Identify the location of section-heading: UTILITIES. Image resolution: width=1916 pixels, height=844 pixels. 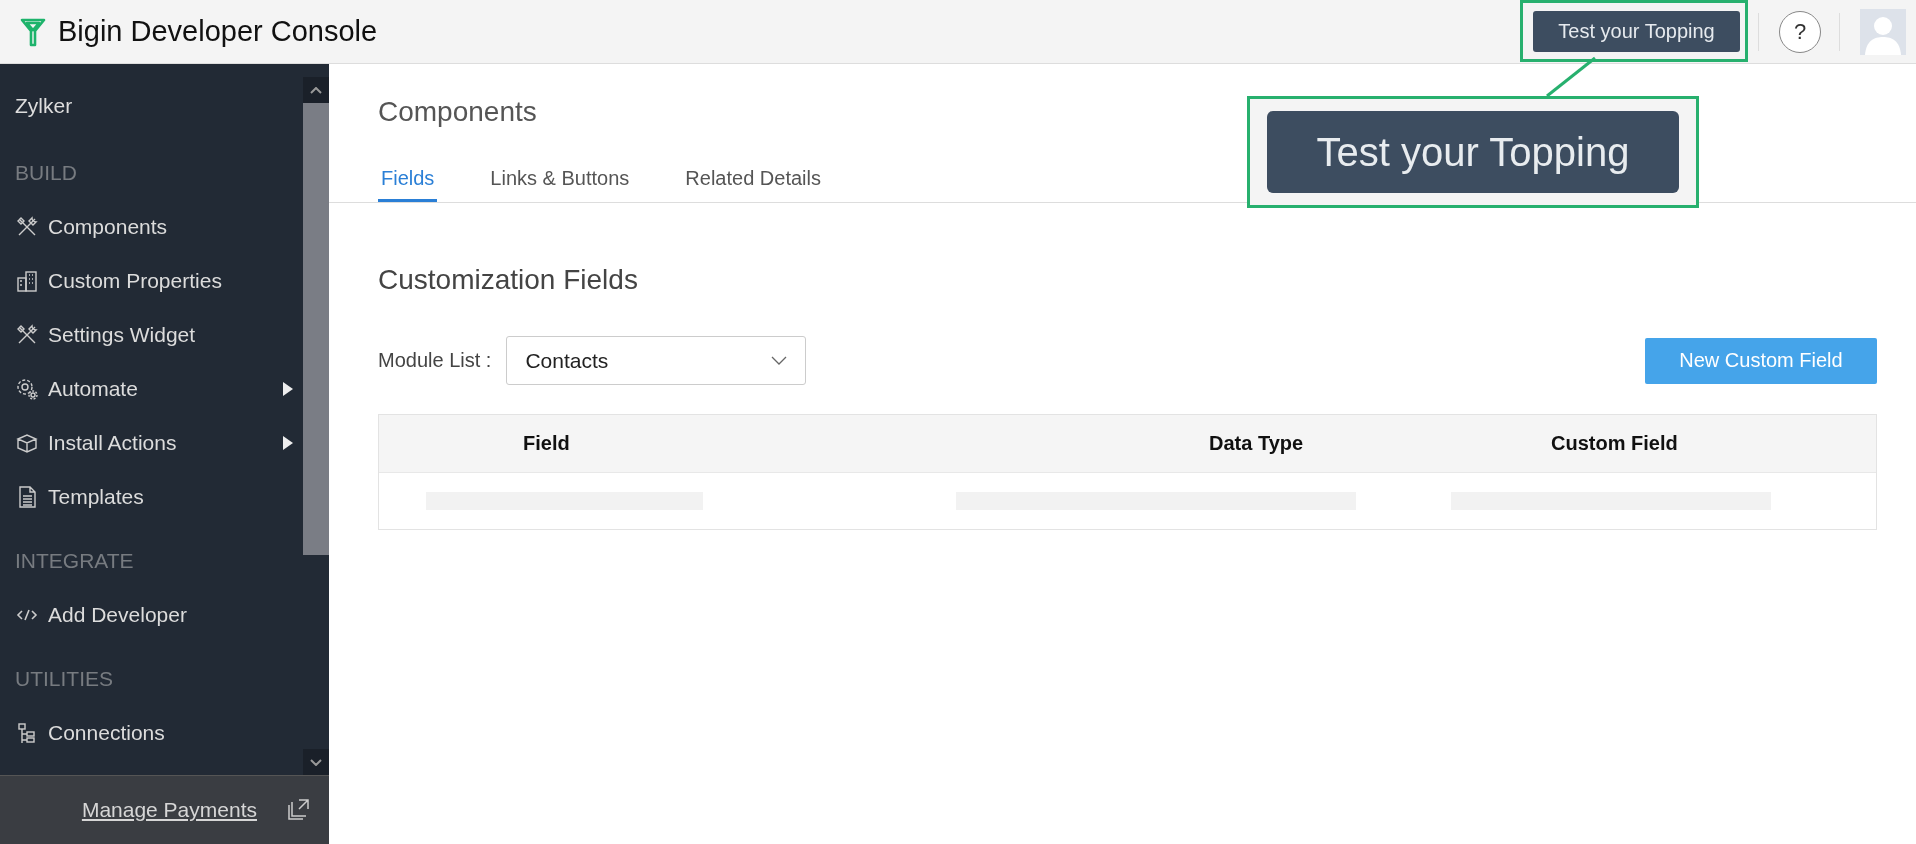
(65, 679).